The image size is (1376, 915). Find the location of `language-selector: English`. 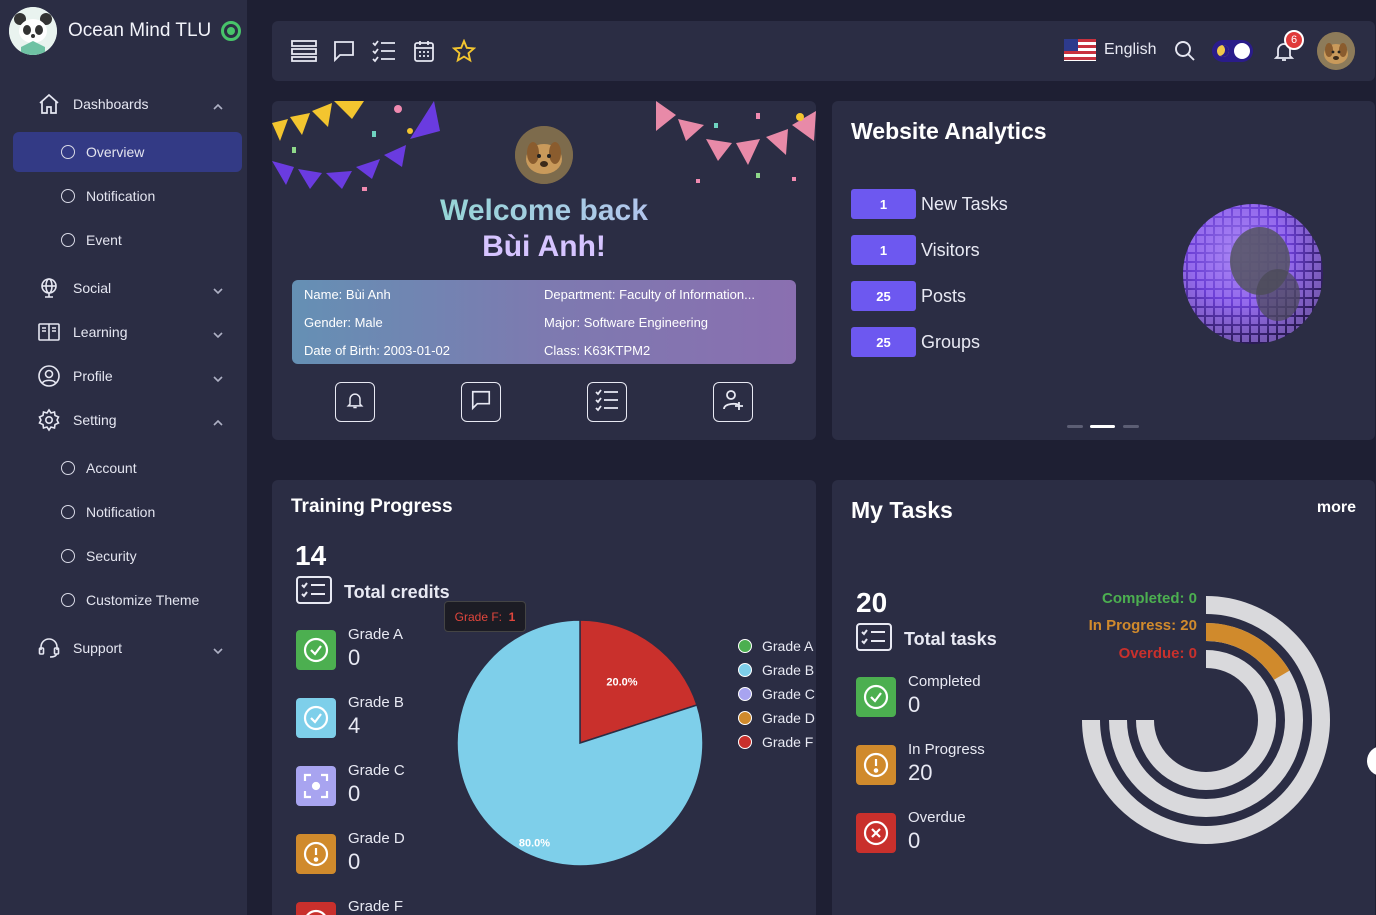

language-selector: English is located at coordinates (1110, 50).